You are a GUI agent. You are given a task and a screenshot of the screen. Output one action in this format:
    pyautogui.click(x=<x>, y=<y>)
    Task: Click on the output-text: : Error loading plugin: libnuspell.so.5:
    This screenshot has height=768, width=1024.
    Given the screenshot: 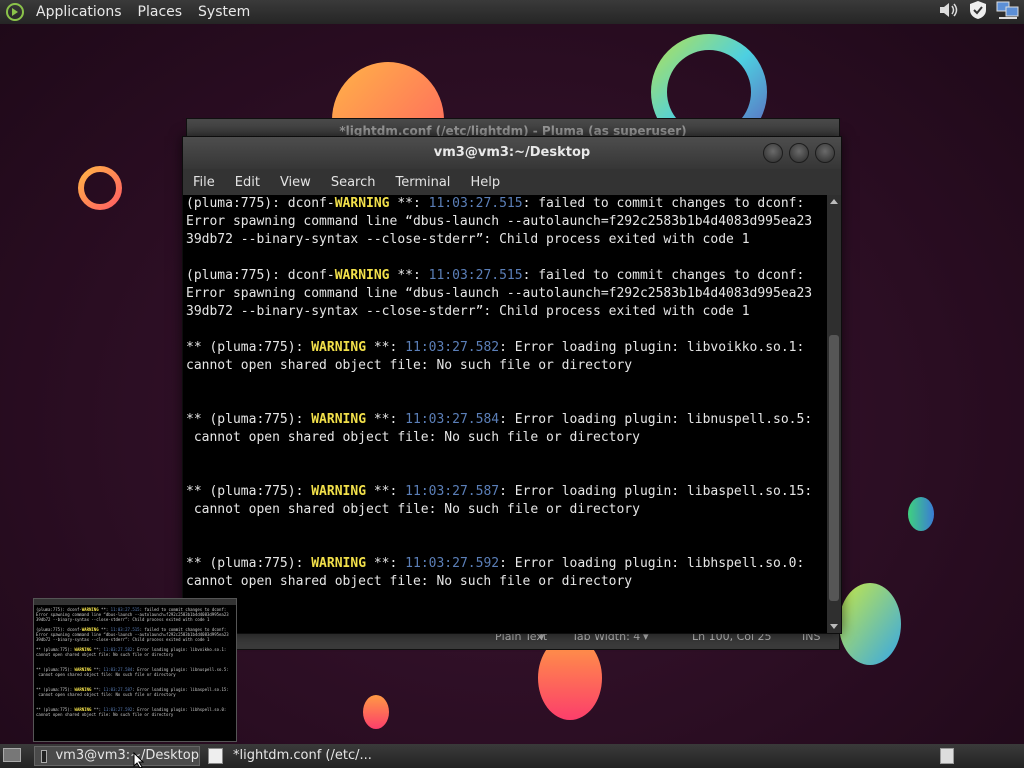 What is the action you would take?
    pyautogui.click(x=656, y=419)
    